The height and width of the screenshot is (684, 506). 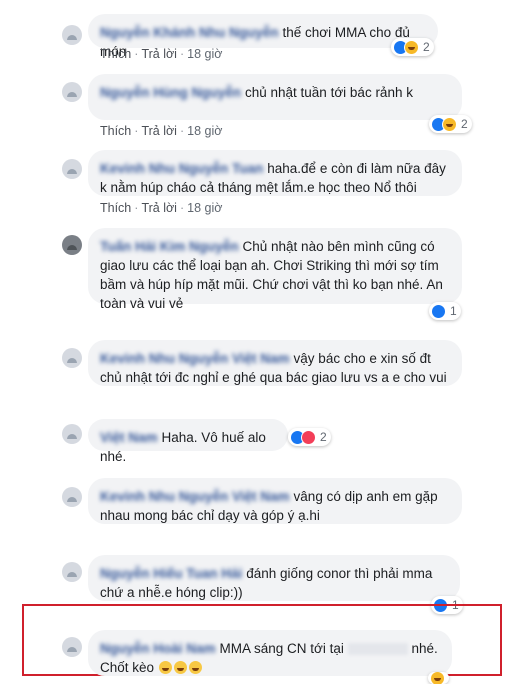 What do you see at coordinates (171, 573) in the screenshot?
I see `comment-author: Nguyễn Hiếu Tuan Hải` at bounding box center [171, 573].